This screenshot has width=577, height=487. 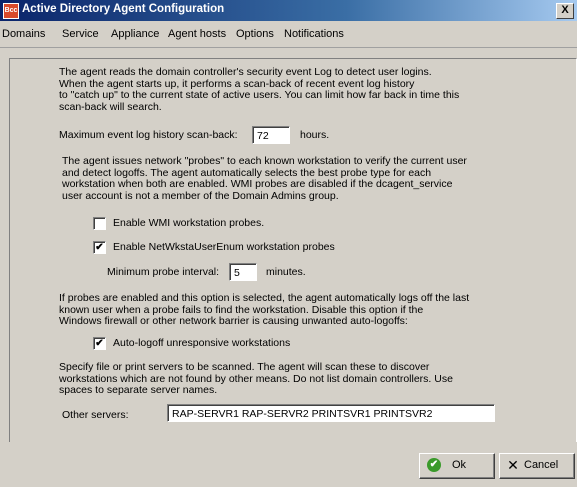 What do you see at coordinates (99, 343) in the screenshot?
I see `autologoff-checkbox: ✔` at bounding box center [99, 343].